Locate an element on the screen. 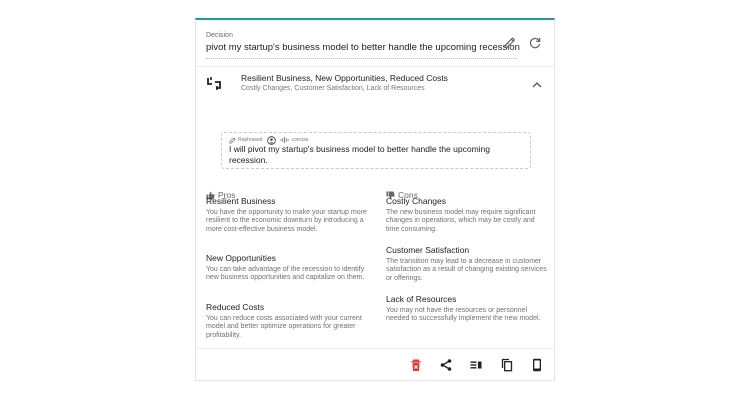  refresh-icon is located at coordinates (535, 43).